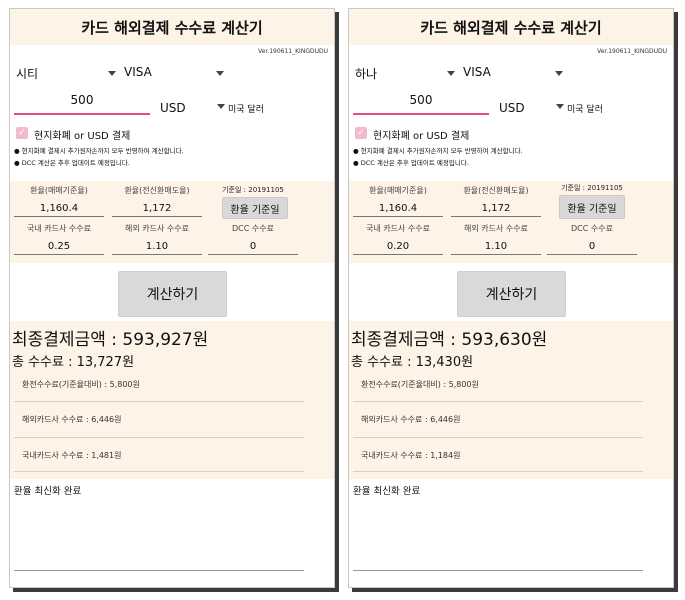  Describe the element at coordinates (72, 455) in the screenshot. I see `domestic-card-fee-detail: 국내카드사 수수료 : 1,481원` at that location.